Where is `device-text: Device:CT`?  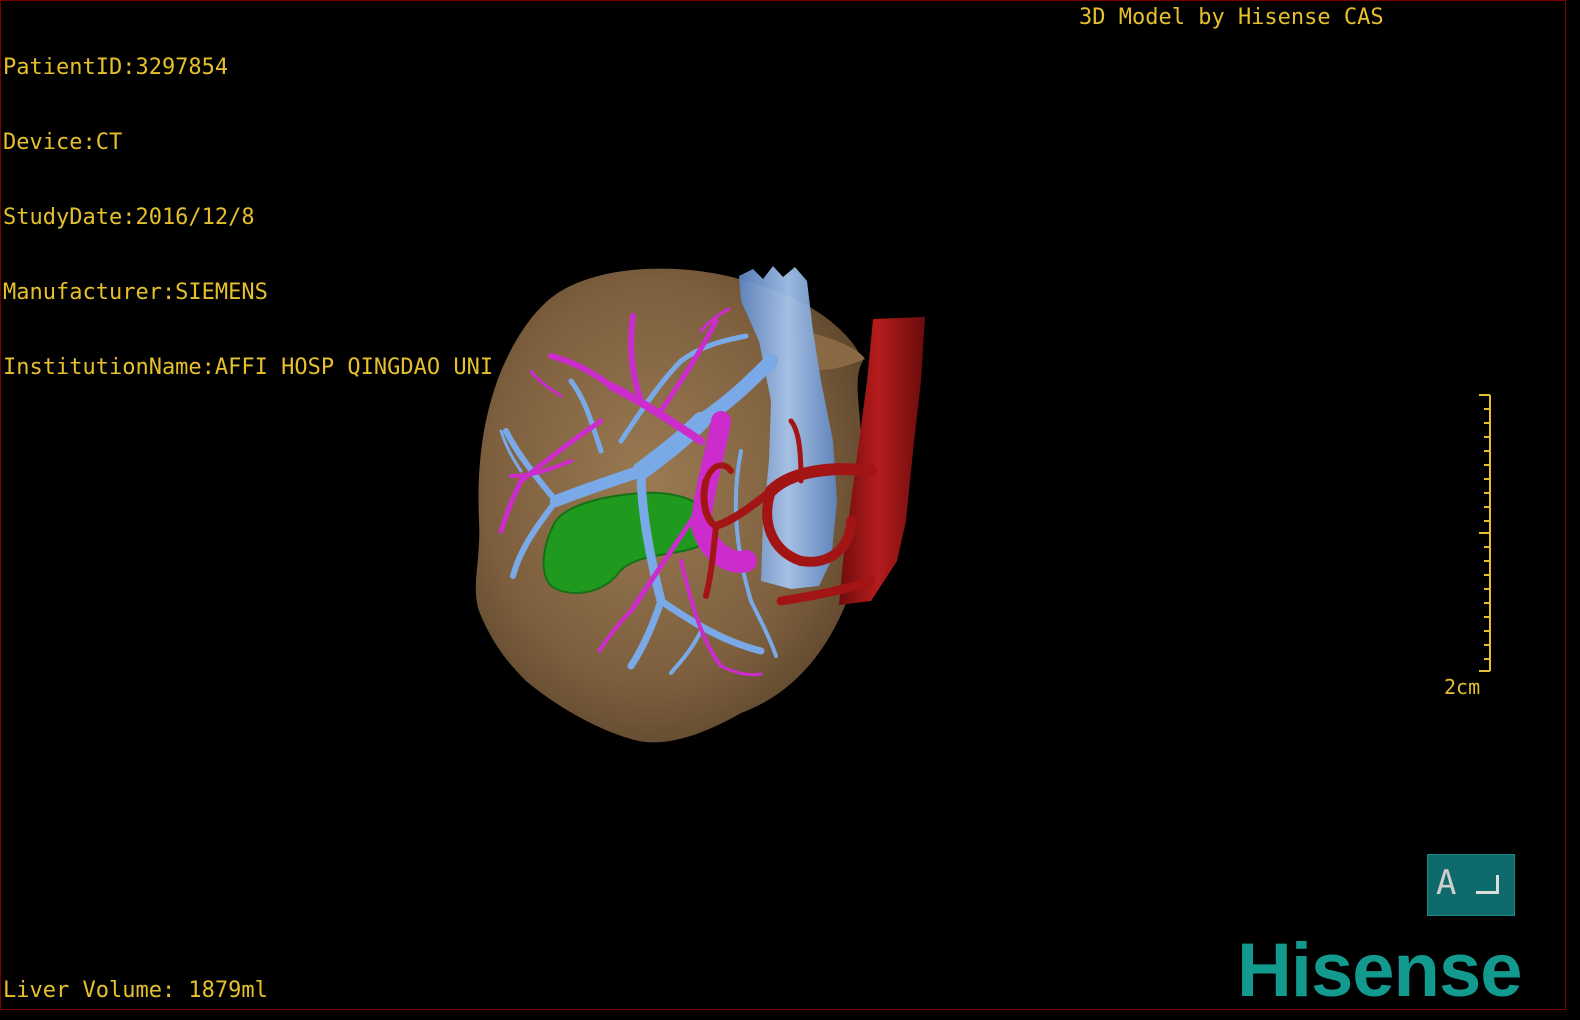 device-text: Device:CT is located at coordinates (63, 142).